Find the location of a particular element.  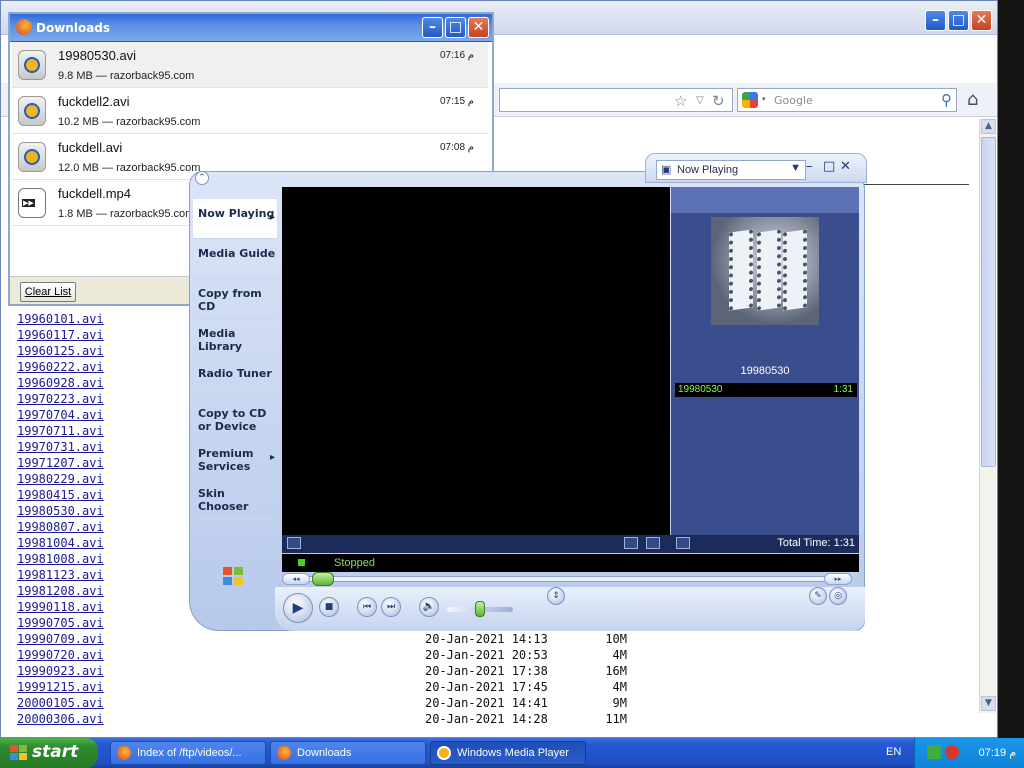

reload-icon: ↻ is located at coordinates (718, 101).